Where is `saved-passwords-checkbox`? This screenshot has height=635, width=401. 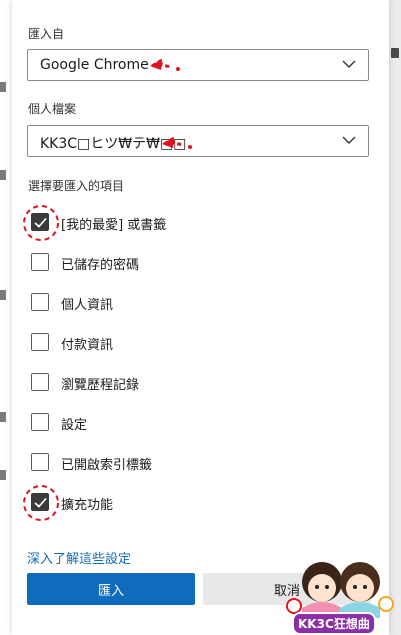 saved-passwords-checkbox is located at coordinates (40, 262).